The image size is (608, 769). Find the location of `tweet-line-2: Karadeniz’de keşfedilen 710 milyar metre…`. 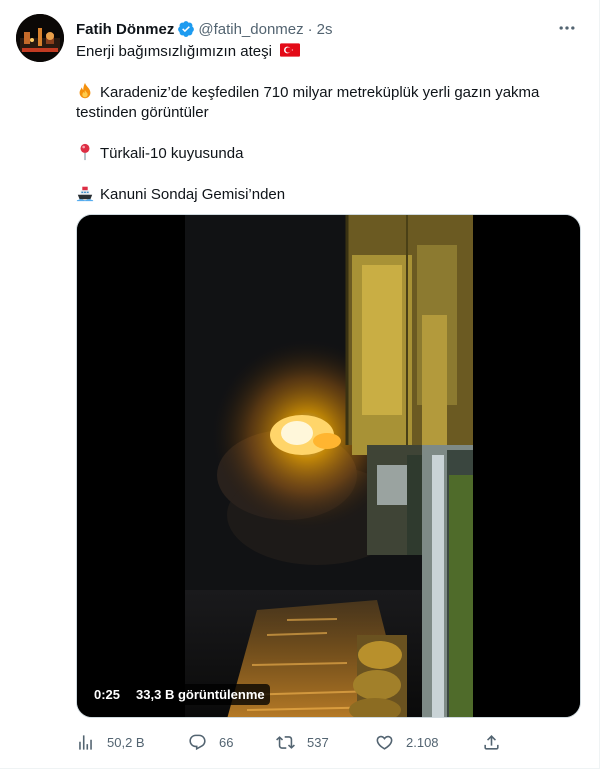

tweet-line-2: Karadeniz’de keşfedilen 710 milyar metre… is located at coordinates (308, 101).